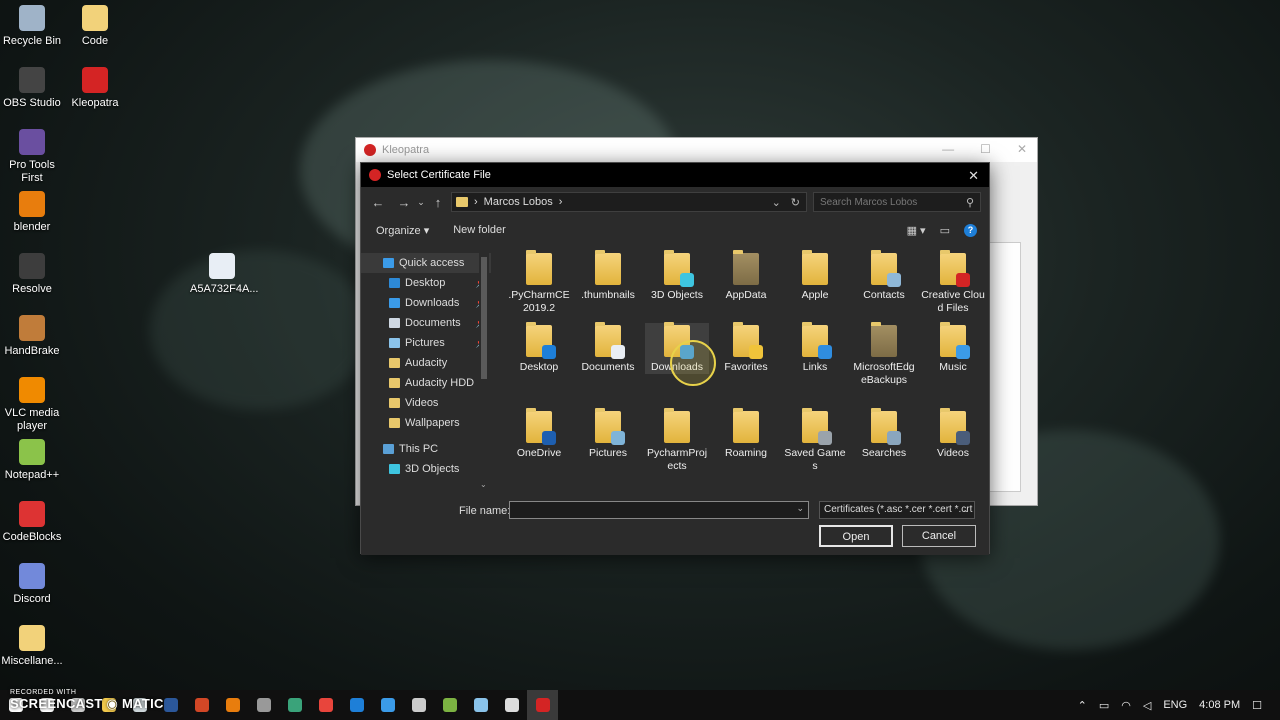 The width and height of the screenshot is (1280, 720). What do you see at coordinates (32, 88) in the screenshot?
I see `desktop-icon: OBS Studio` at bounding box center [32, 88].